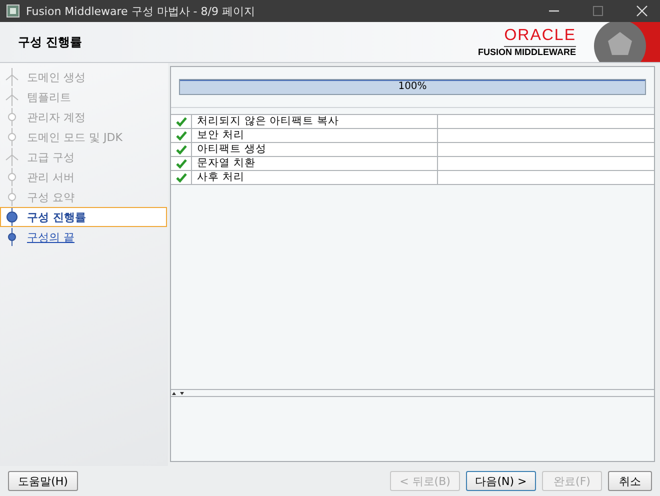  What do you see at coordinates (84, 117) in the screenshot?
I see `step-item: 관리자 계정` at bounding box center [84, 117].